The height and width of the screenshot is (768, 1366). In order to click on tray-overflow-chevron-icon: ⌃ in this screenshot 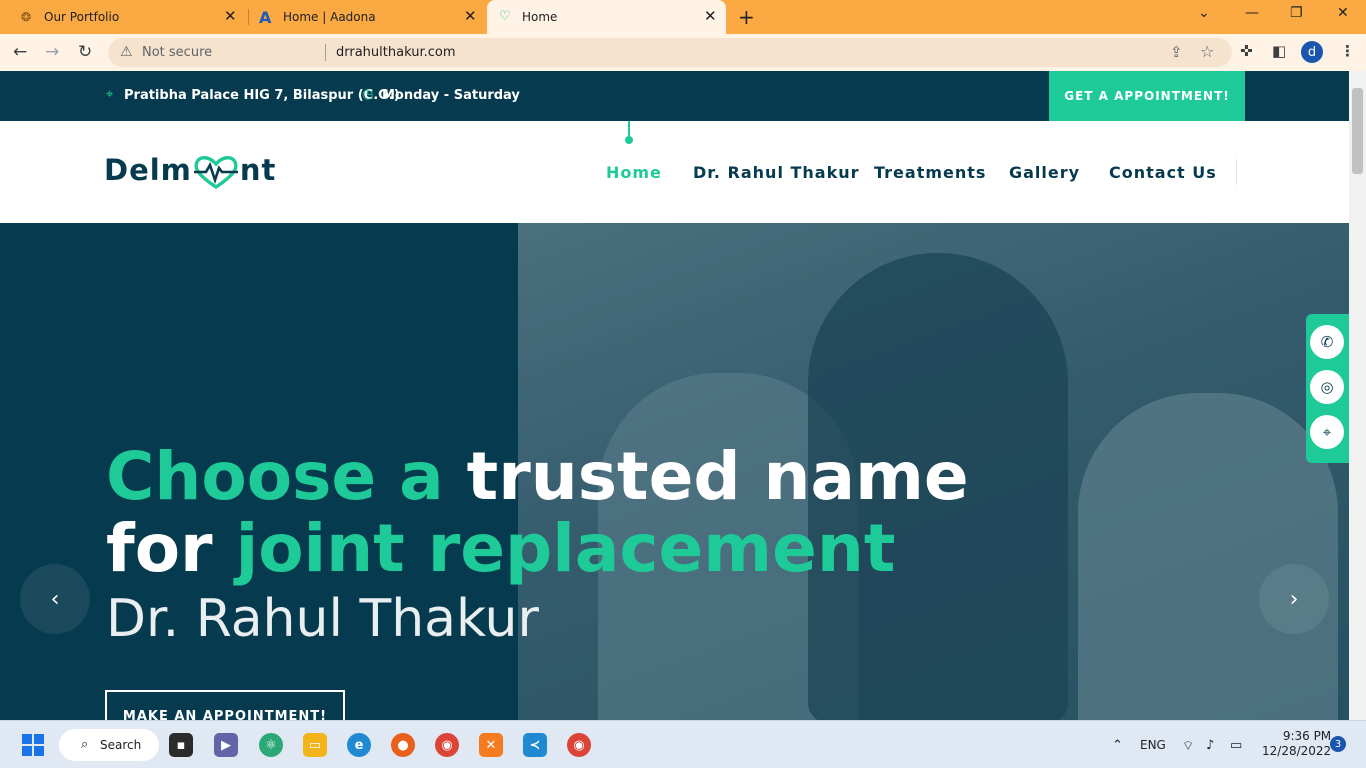, I will do `click(1117, 745)`.